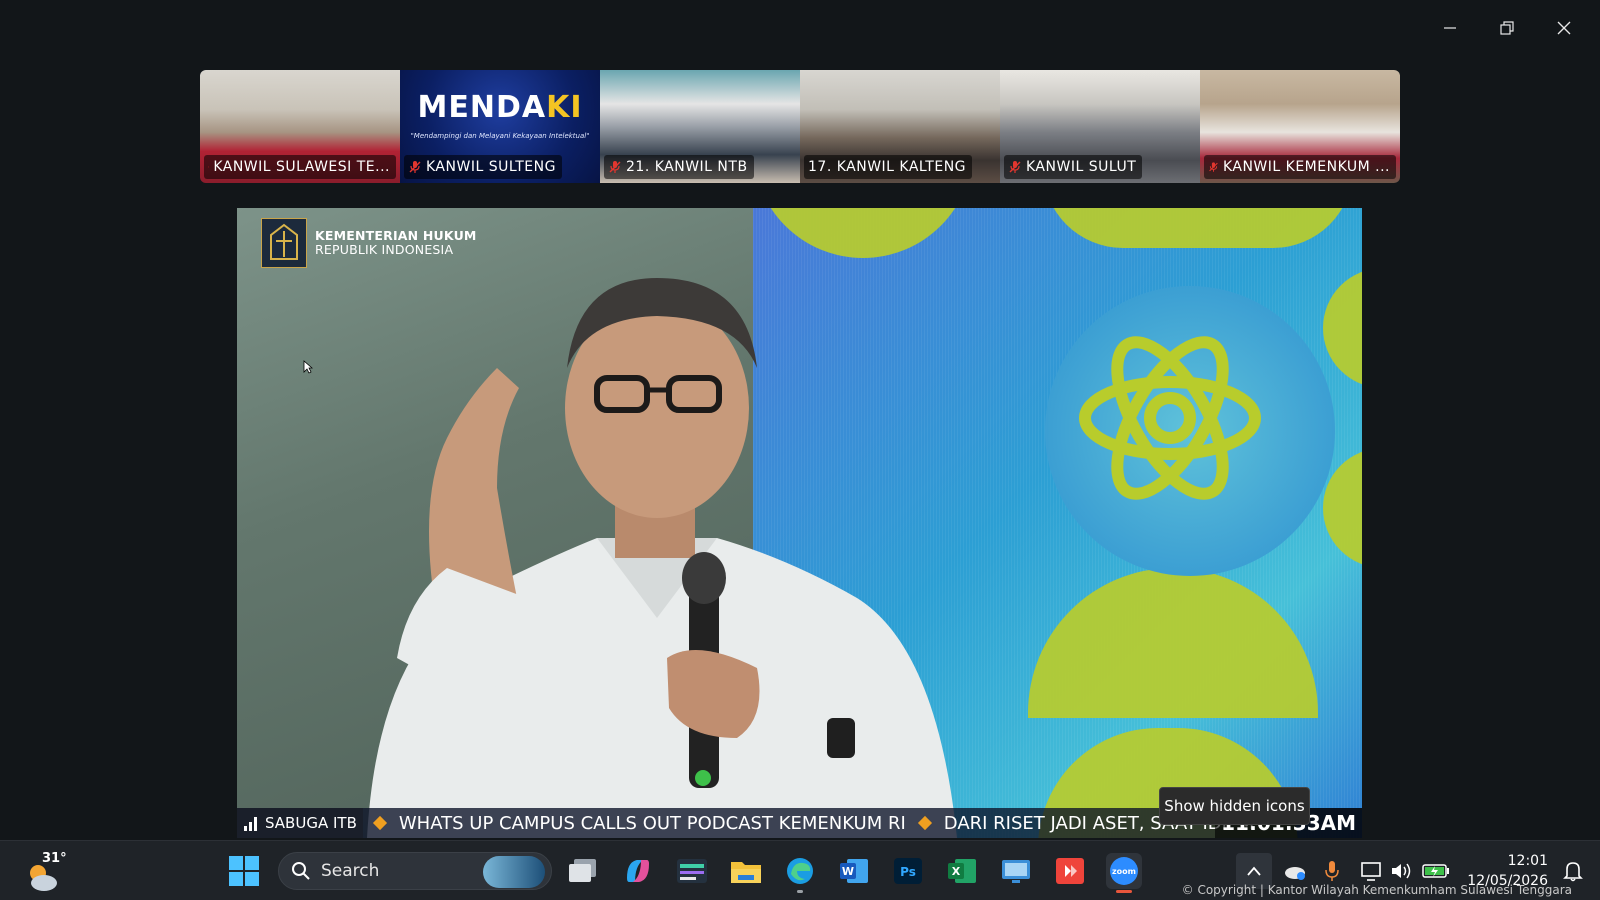 Image resolution: width=1600 pixels, height=900 pixels. I want to click on task-view-icon, so click(582, 870).